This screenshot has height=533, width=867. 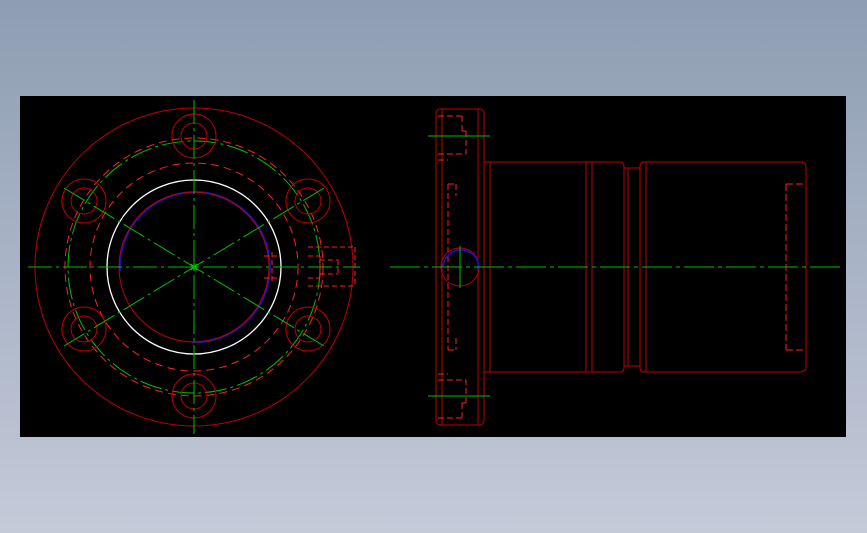 What do you see at coordinates (459, 266) in the screenshot?
I see `flange-hole-centerlines` at bounding box center [459, 266].